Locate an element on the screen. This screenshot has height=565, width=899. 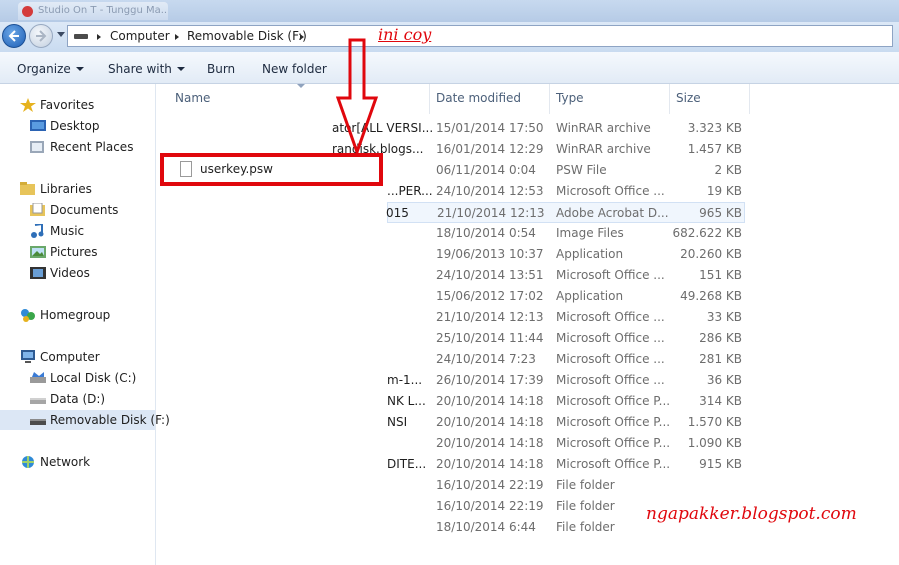
sidebar-label: Documents is located at coordinates (84, 210).